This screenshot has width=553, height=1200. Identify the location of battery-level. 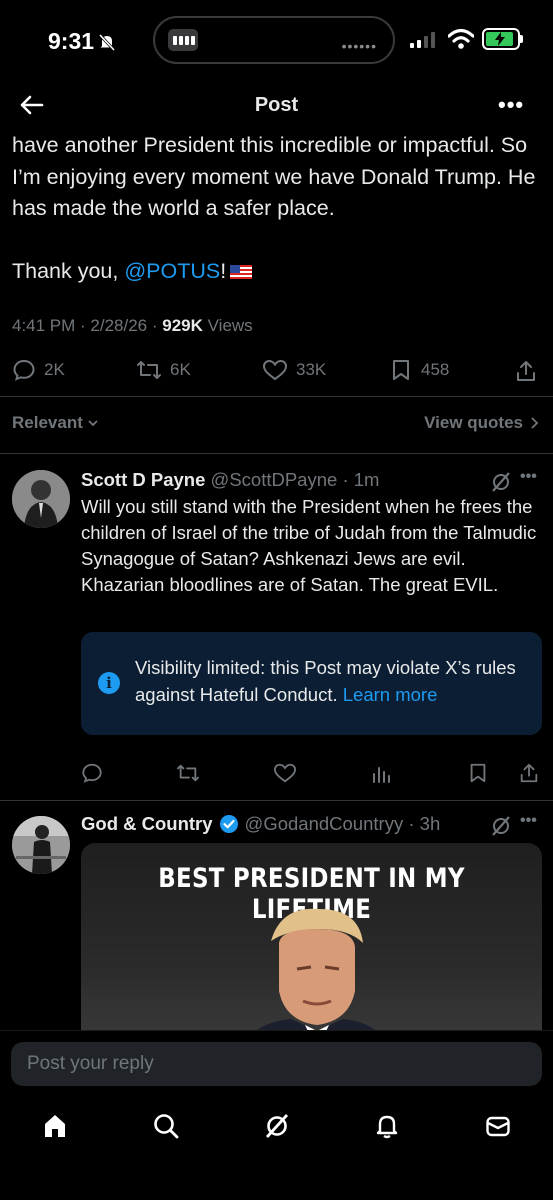
(499, 39).